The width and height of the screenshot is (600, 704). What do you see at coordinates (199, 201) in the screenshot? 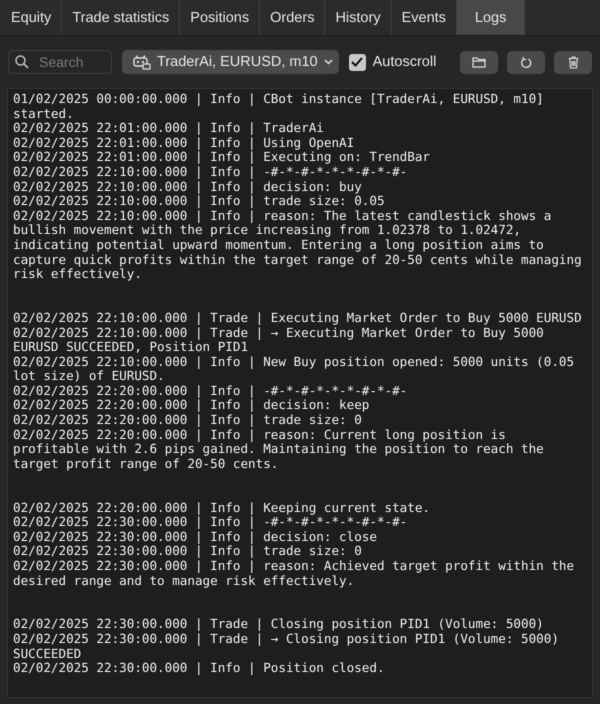
I see `log-line: 02/02/2025 22:10:00.000 | Info | trade size: 0.05` at bounding box center [199, 201].